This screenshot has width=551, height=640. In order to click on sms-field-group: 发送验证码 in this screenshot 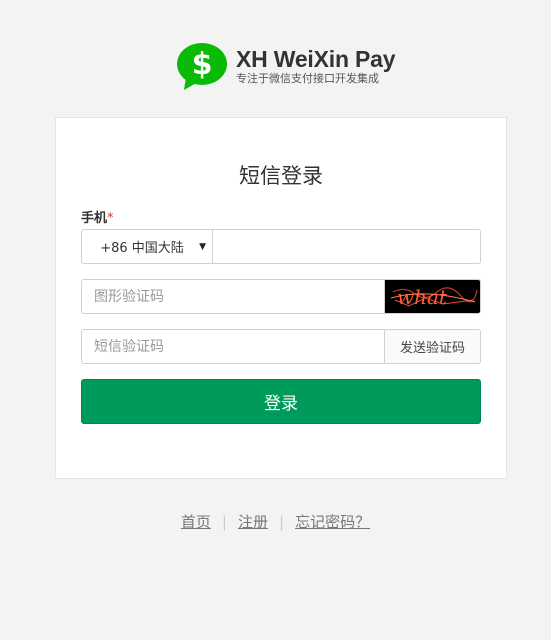, I will do `click(281, 346)`.